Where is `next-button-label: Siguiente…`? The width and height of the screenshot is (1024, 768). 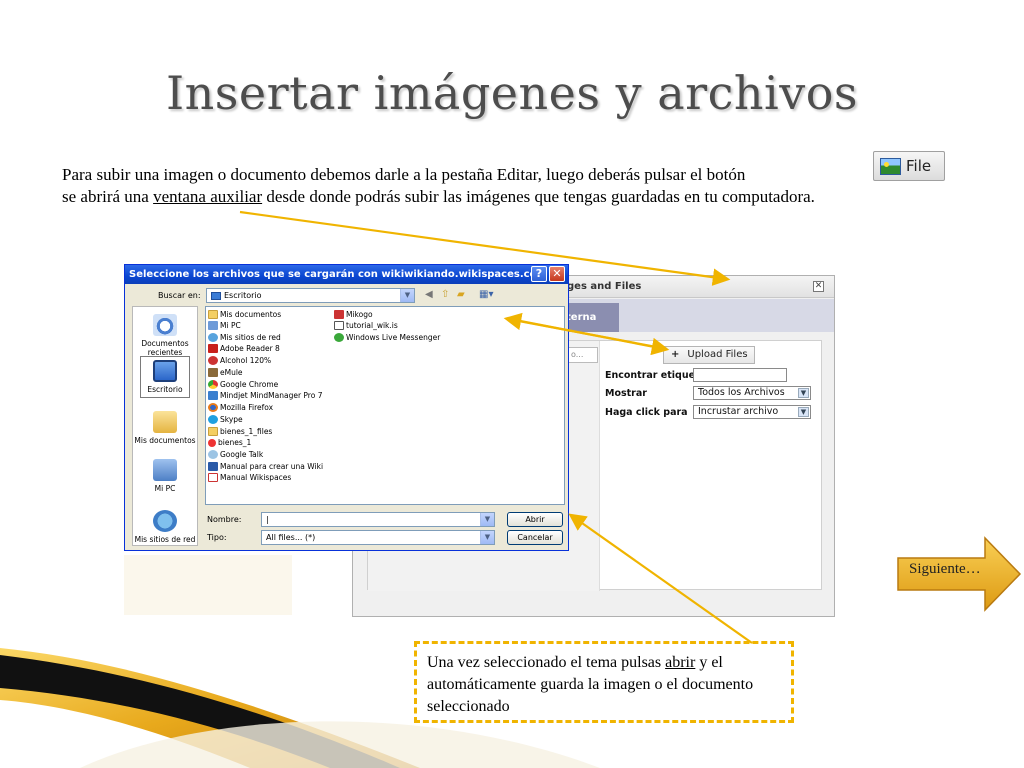 next-button-label: Siguiente… is located at coordinates (945, 569).